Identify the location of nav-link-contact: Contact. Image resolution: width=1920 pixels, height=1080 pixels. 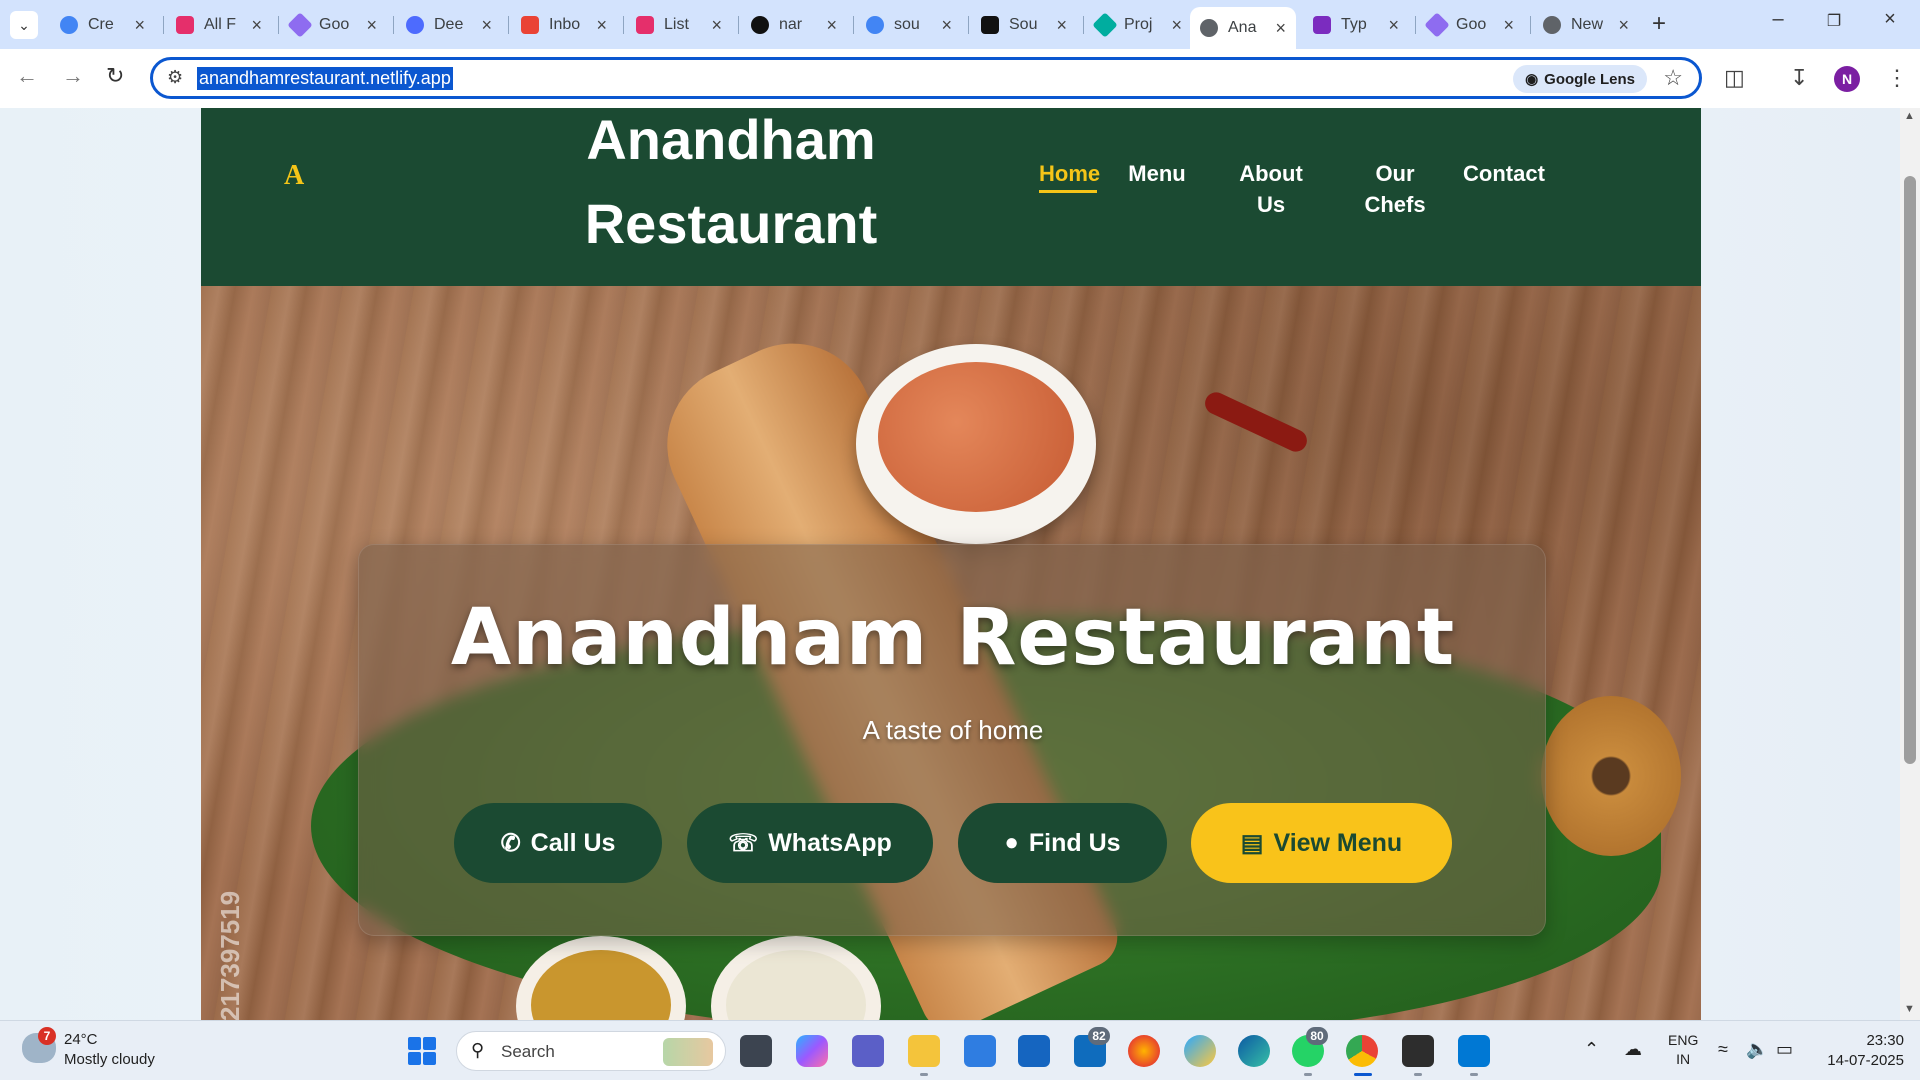
(1504, 173).